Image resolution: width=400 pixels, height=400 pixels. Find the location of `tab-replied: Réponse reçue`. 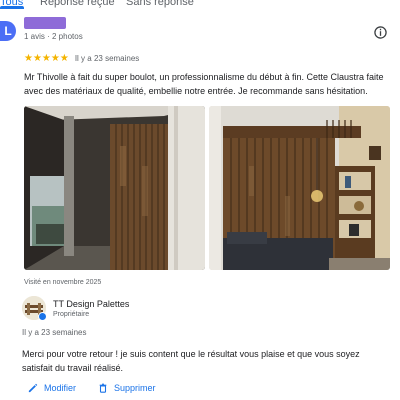

tab-replied: Réponse reçue is located at coordinates (77, 4).